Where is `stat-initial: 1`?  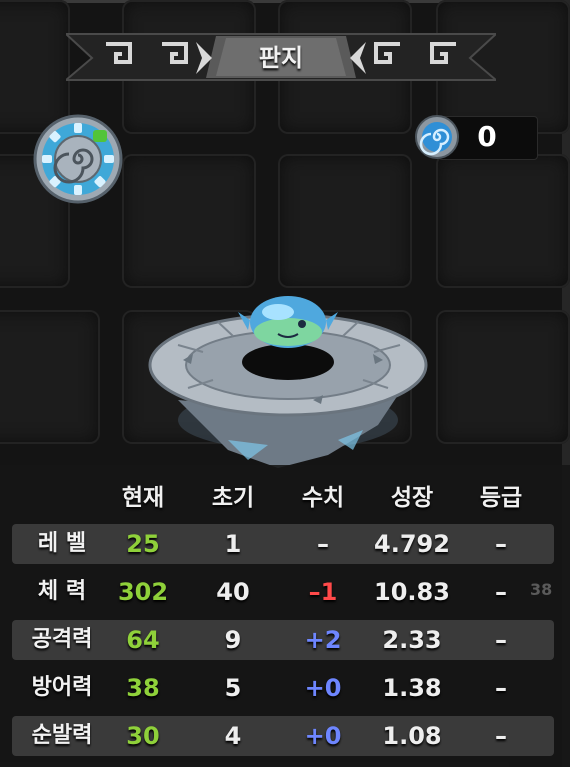 stat-initial: 1 is located at coordinates (233, 544).